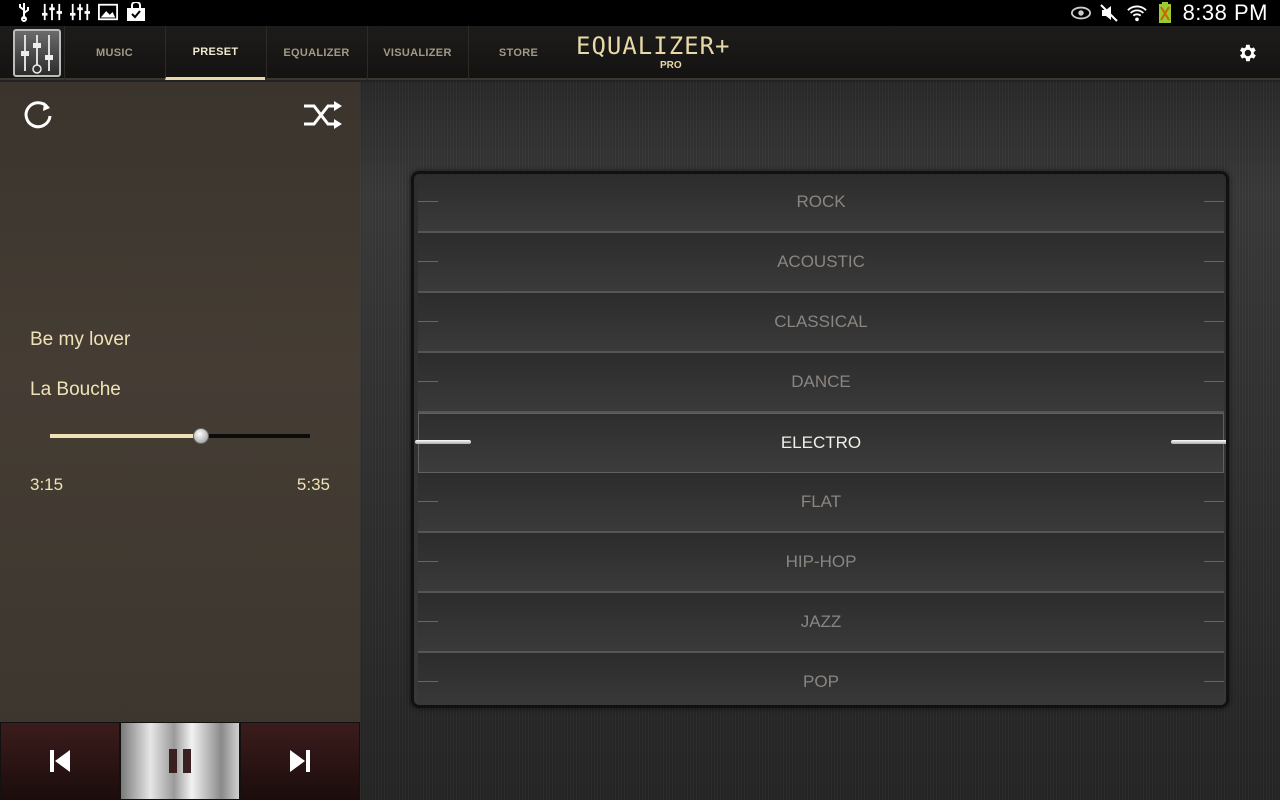 Image resolution: width=1280 pixels, height=800 pixels. I want to click on next-button, so click(300, 761).